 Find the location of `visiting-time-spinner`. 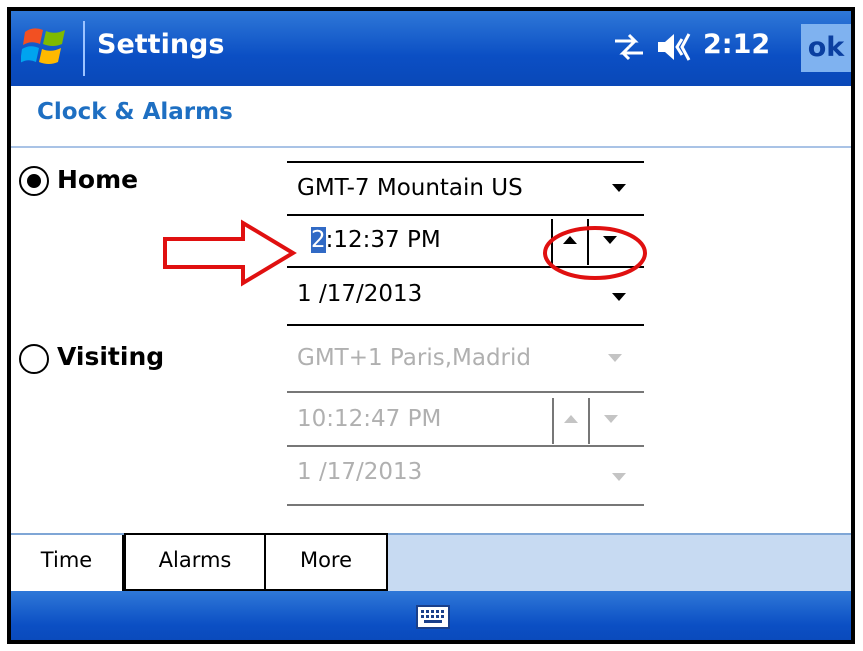

visiting-time-spinner is located at coordinates (592, 421).